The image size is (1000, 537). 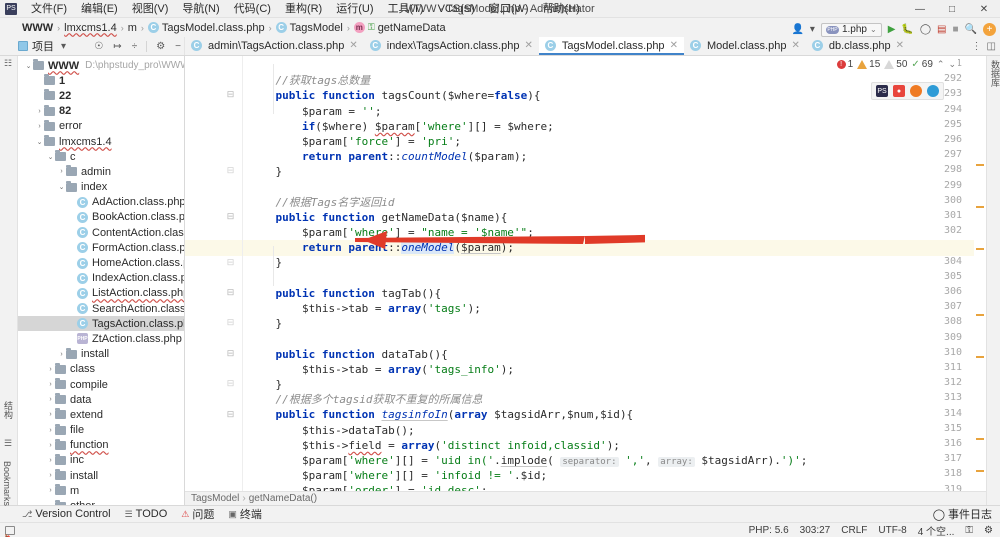 What do you see at coordinates (614, 202) in the screenshot?
I see `code-line-300: //根据Tags名字返回id` at bounding box center [614, 202].